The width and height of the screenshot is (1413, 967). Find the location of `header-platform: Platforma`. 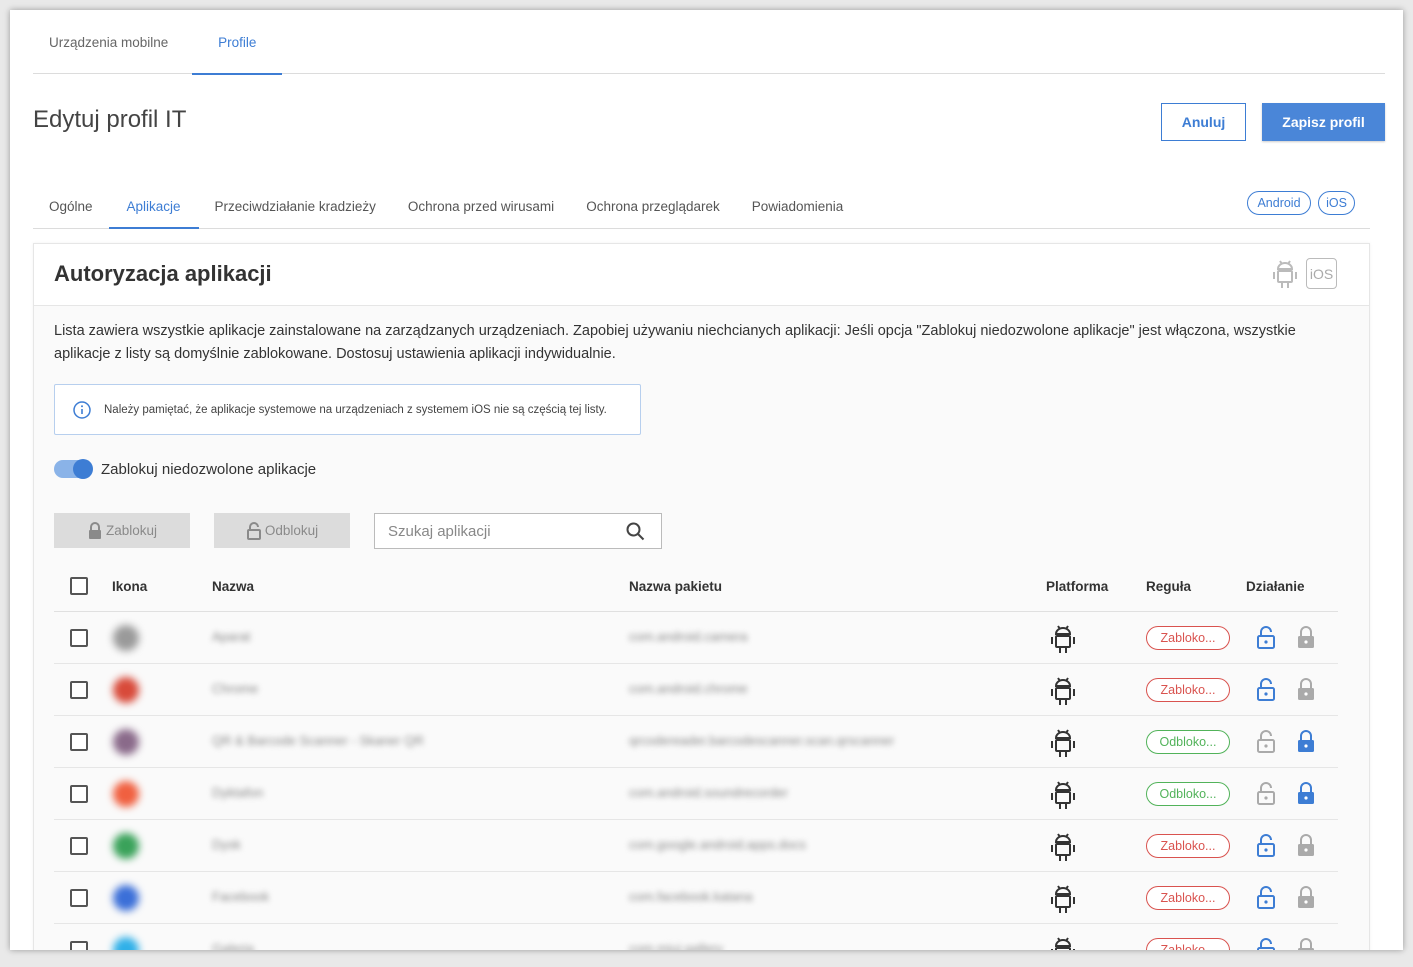

header-platform: Platforma is located at coordinates (1077, 586).